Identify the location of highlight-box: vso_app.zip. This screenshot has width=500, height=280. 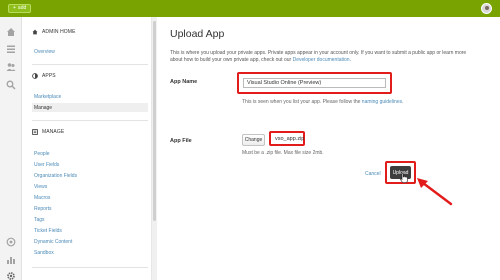
(287, 138).